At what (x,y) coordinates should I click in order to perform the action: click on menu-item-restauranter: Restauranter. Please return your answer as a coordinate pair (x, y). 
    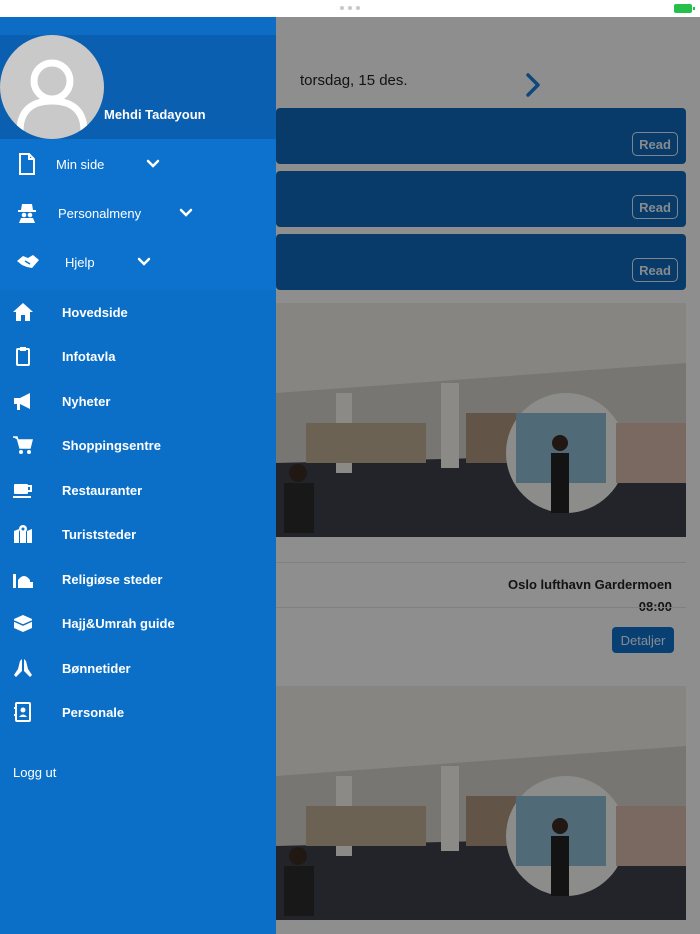
    Looking at the image, I should click on (138, 490).